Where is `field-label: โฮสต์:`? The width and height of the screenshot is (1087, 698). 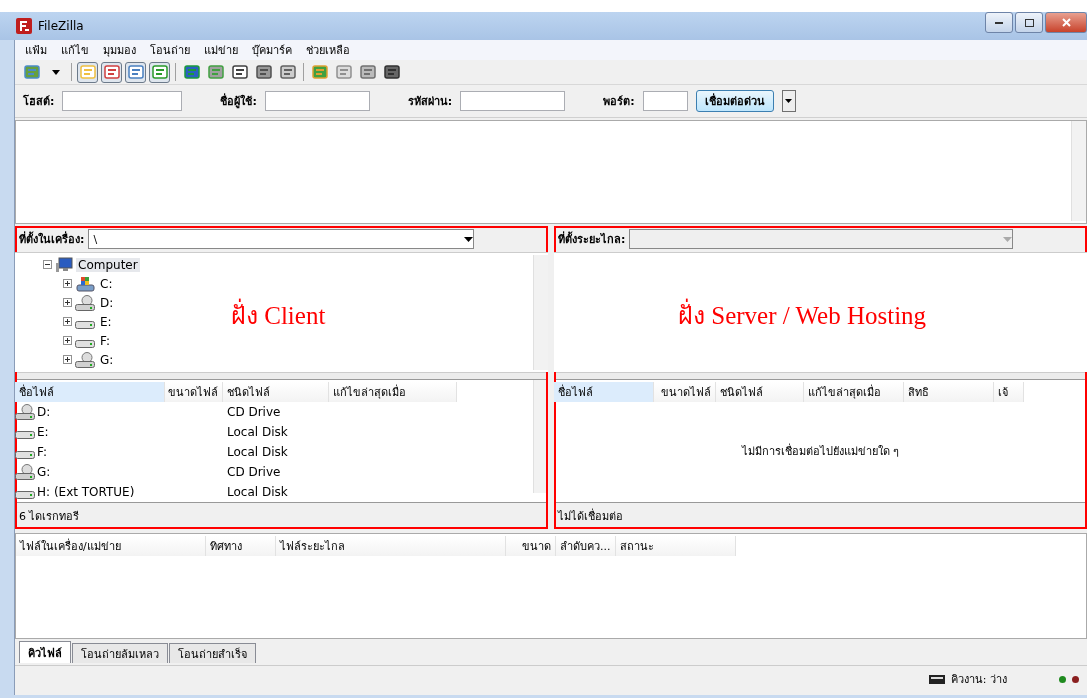
field-label: โฮสต์: is located at coordinates (39, 101).